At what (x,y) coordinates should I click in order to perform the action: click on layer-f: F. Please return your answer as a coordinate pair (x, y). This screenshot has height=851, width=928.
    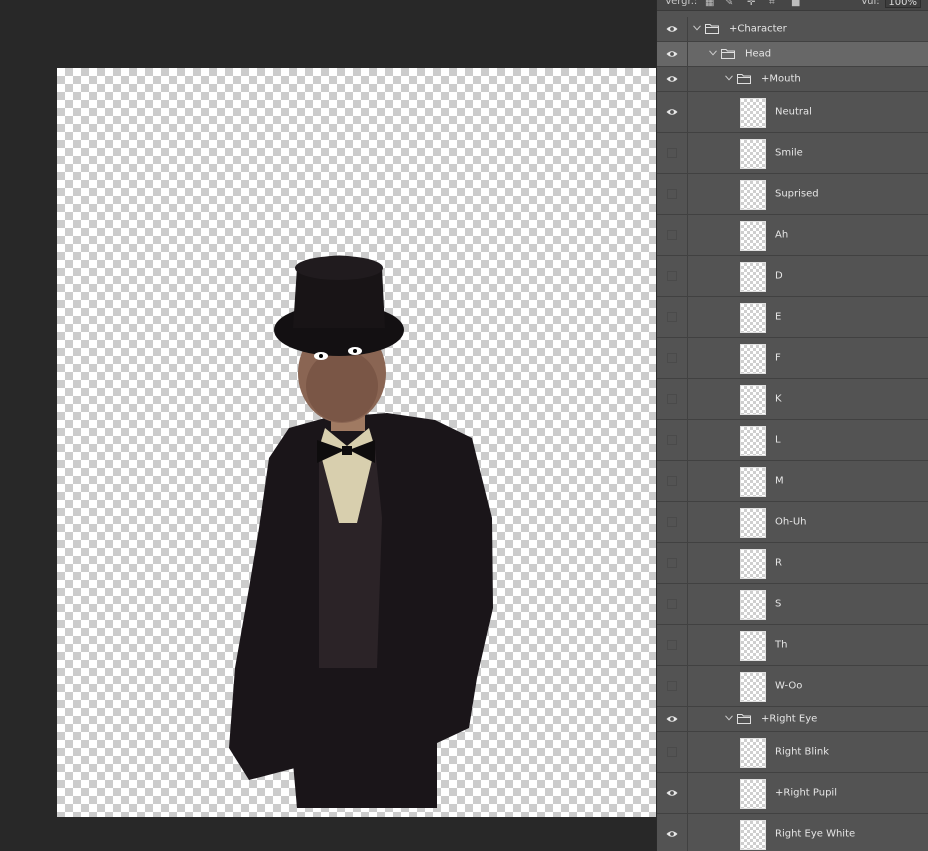
    Looking at the image, I should click on (792, 358).